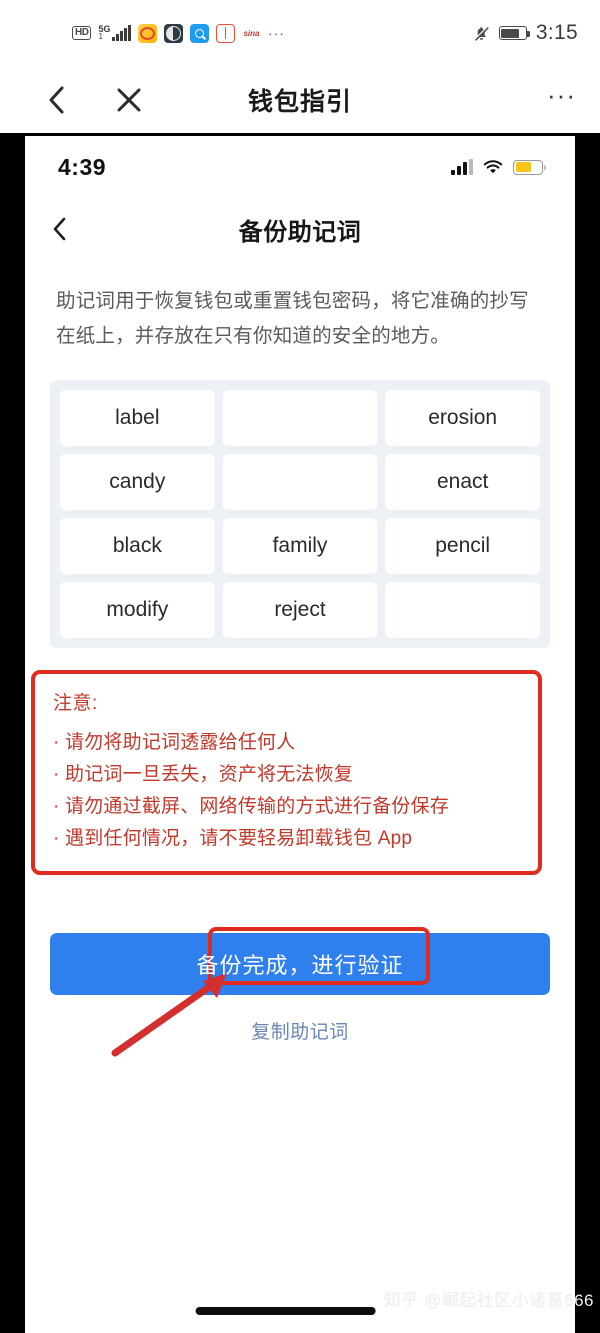 This screenshot has width=600, height=1333. What do you see at coordinates (300, 167) in the screenshot?
I see `inner-status-bar: 4:39` at bounding box center [300, 167].